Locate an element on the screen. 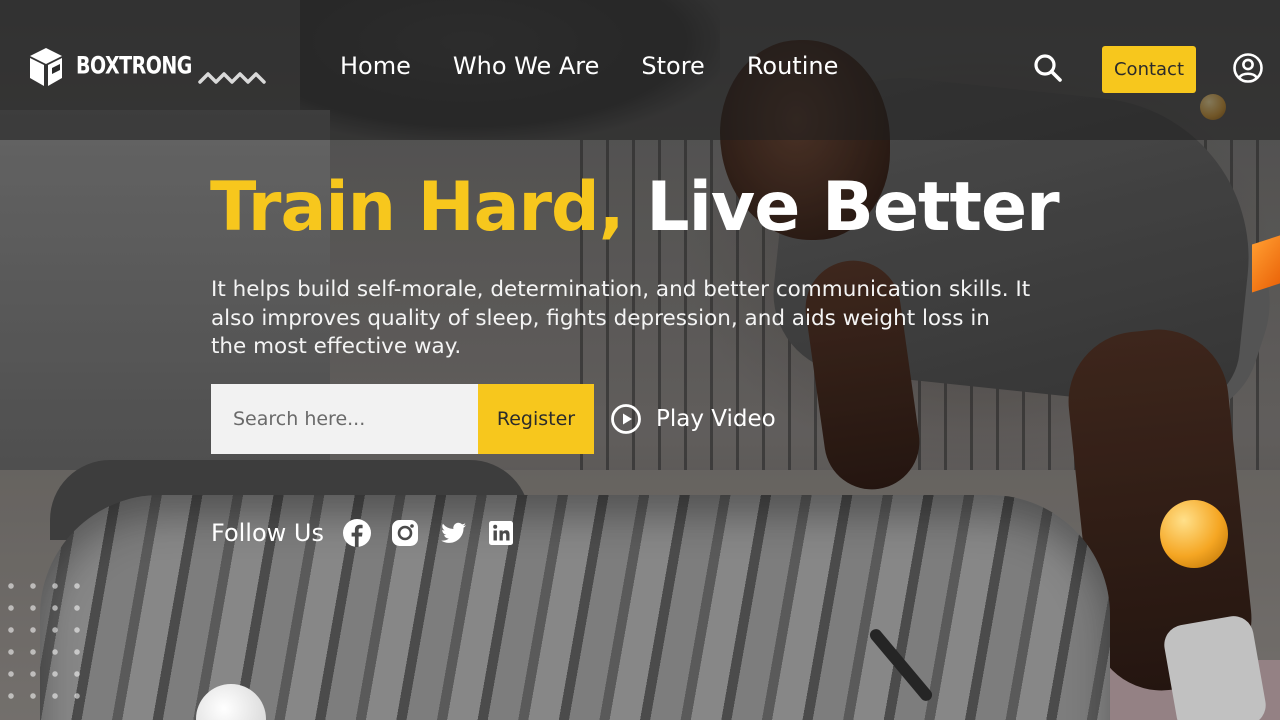 Image resolution: width=1280 pixels, height=720 pixels. brand-logo: BOXTRONG is located at coordinates (109, 66).